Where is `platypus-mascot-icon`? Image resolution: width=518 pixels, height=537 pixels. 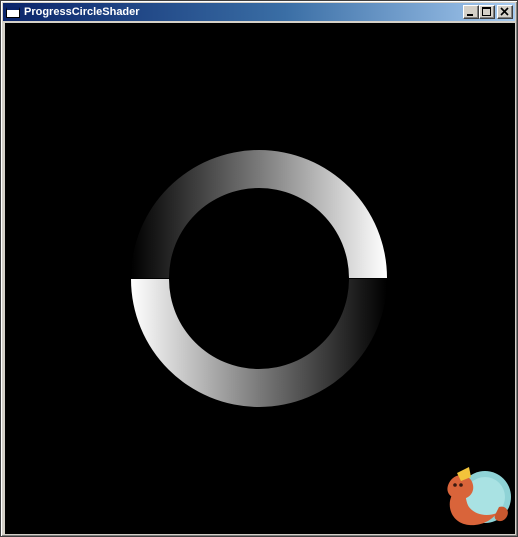 platypus-mascot-icon is located at coordinates (479, 496).